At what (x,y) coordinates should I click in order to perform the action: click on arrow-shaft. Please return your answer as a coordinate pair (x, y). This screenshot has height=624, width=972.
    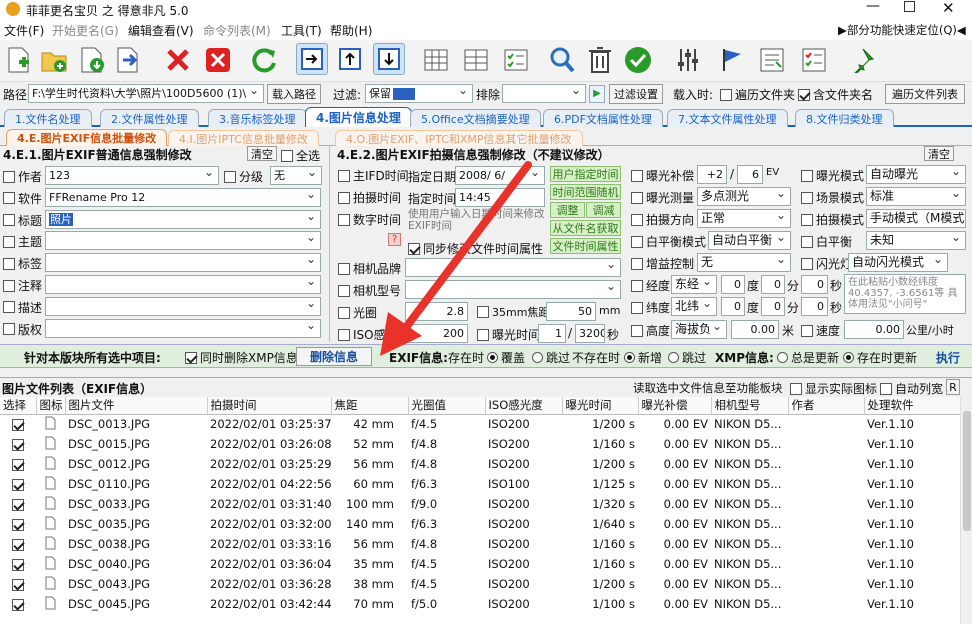
    Looking at the image, I should click on (466, 247).